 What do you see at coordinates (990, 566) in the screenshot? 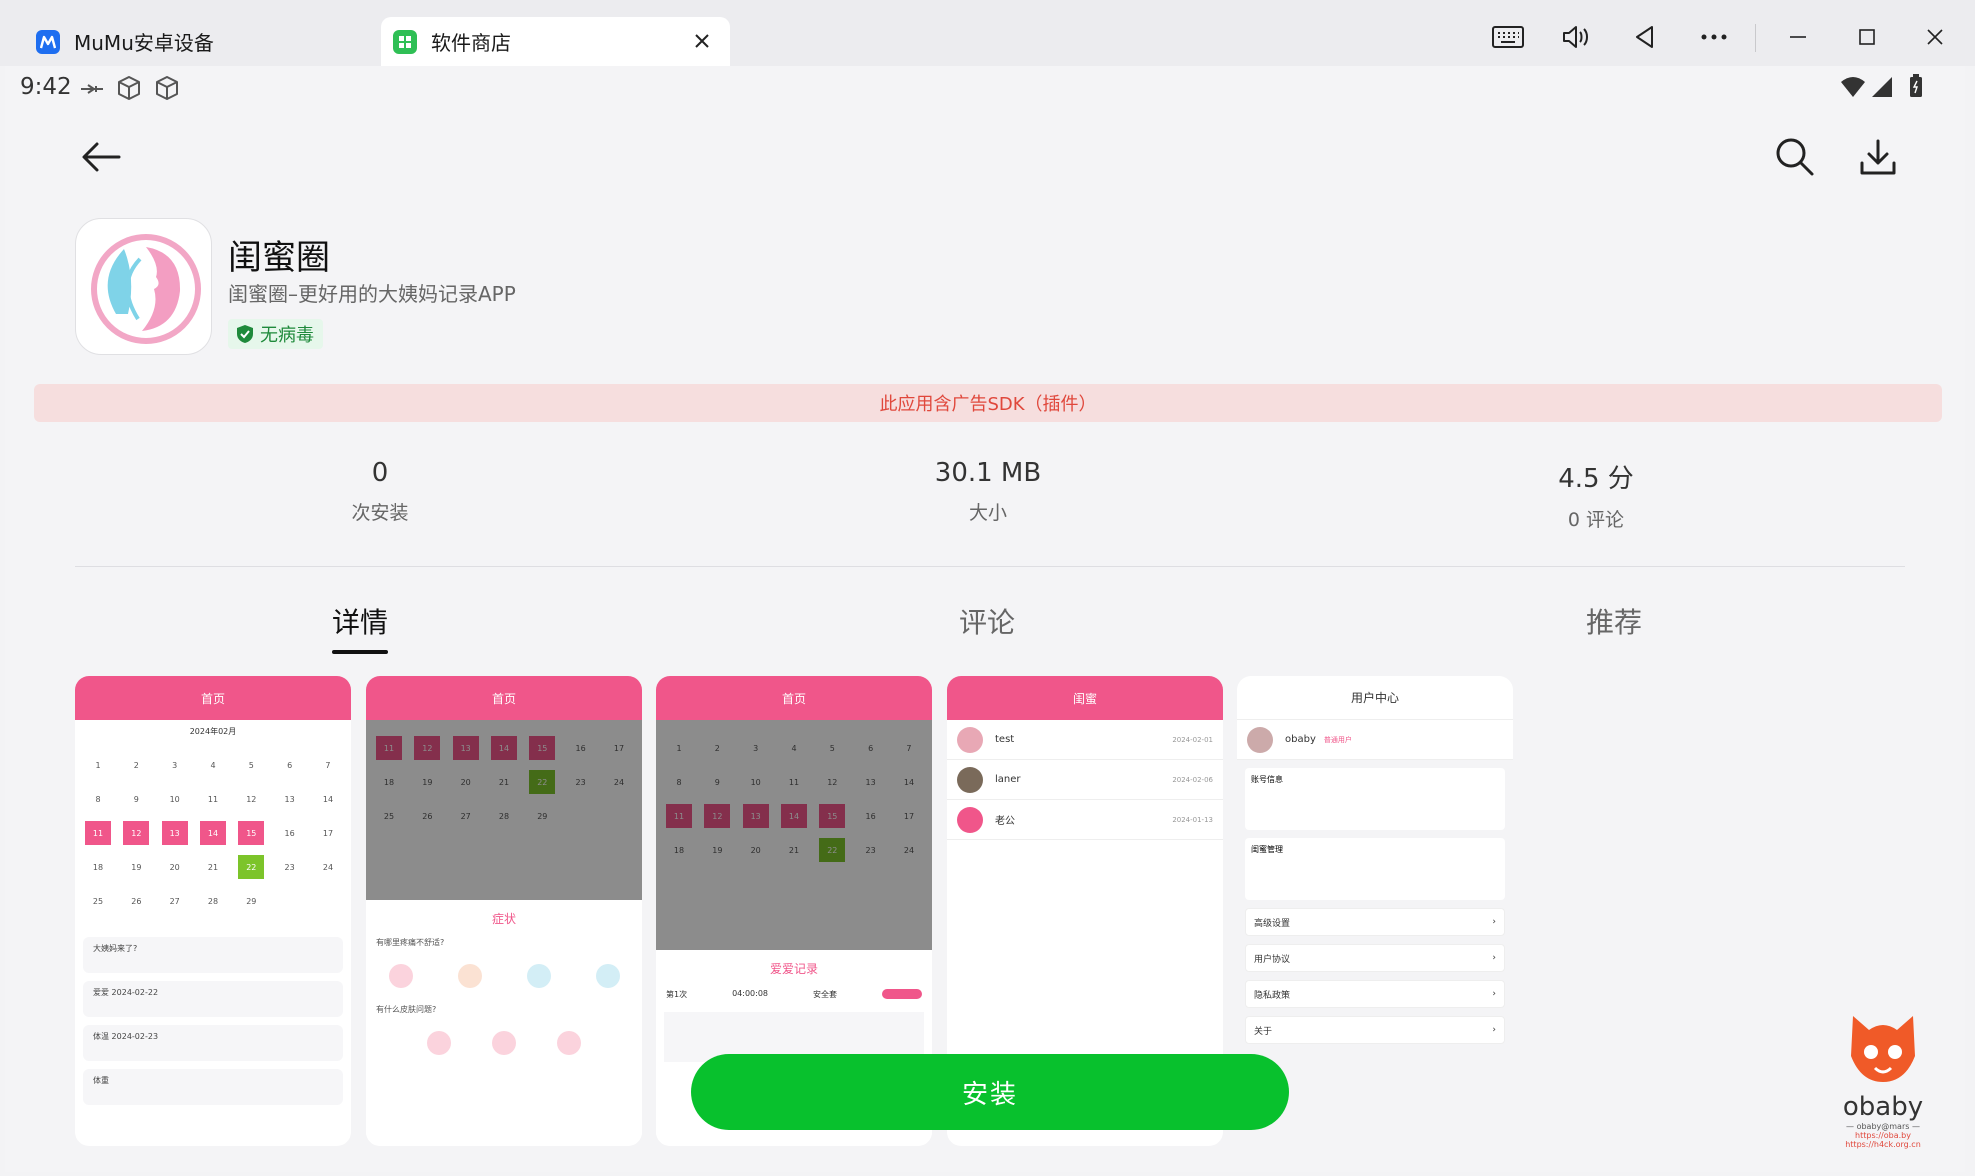
I see `section-divider` at bounding box center [990, 566].